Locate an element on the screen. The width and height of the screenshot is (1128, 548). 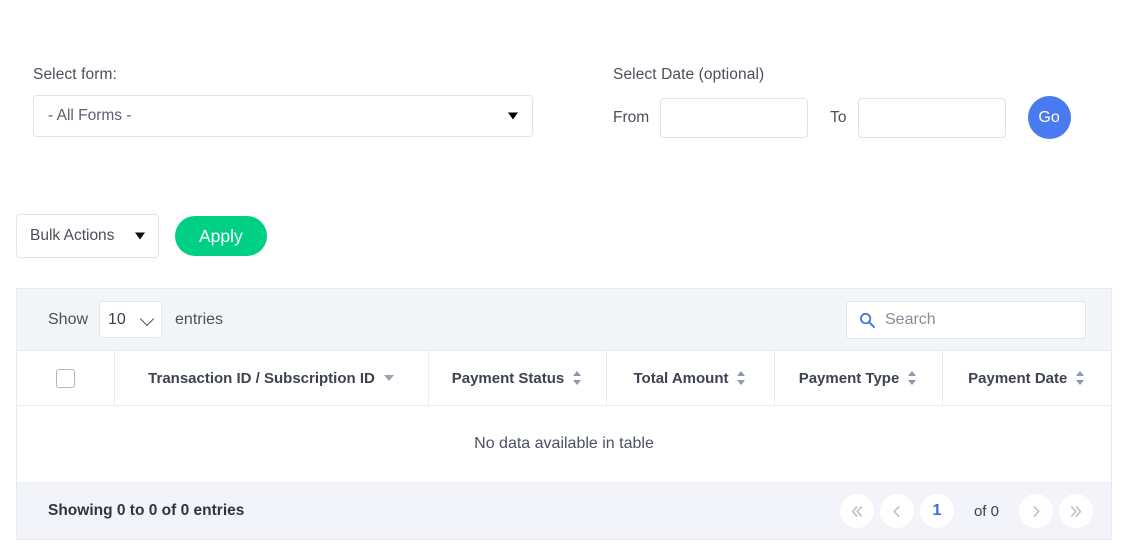
chevron-double-right-icon is located at coordinates (1075, 511).